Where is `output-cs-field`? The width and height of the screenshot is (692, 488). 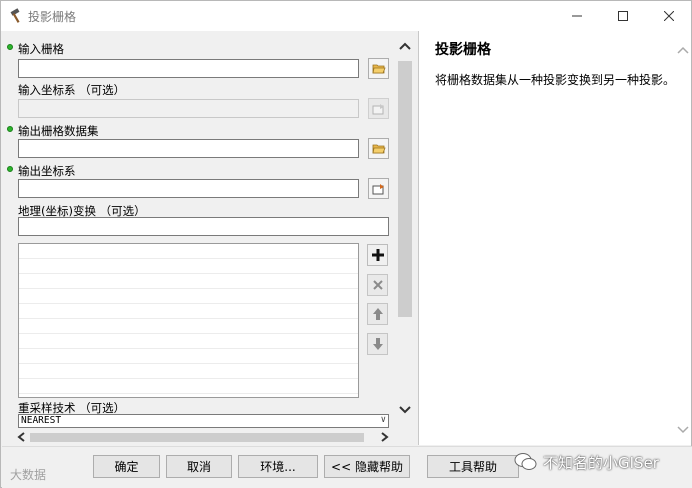 output-cs-field is located at coordinates (188, 188).